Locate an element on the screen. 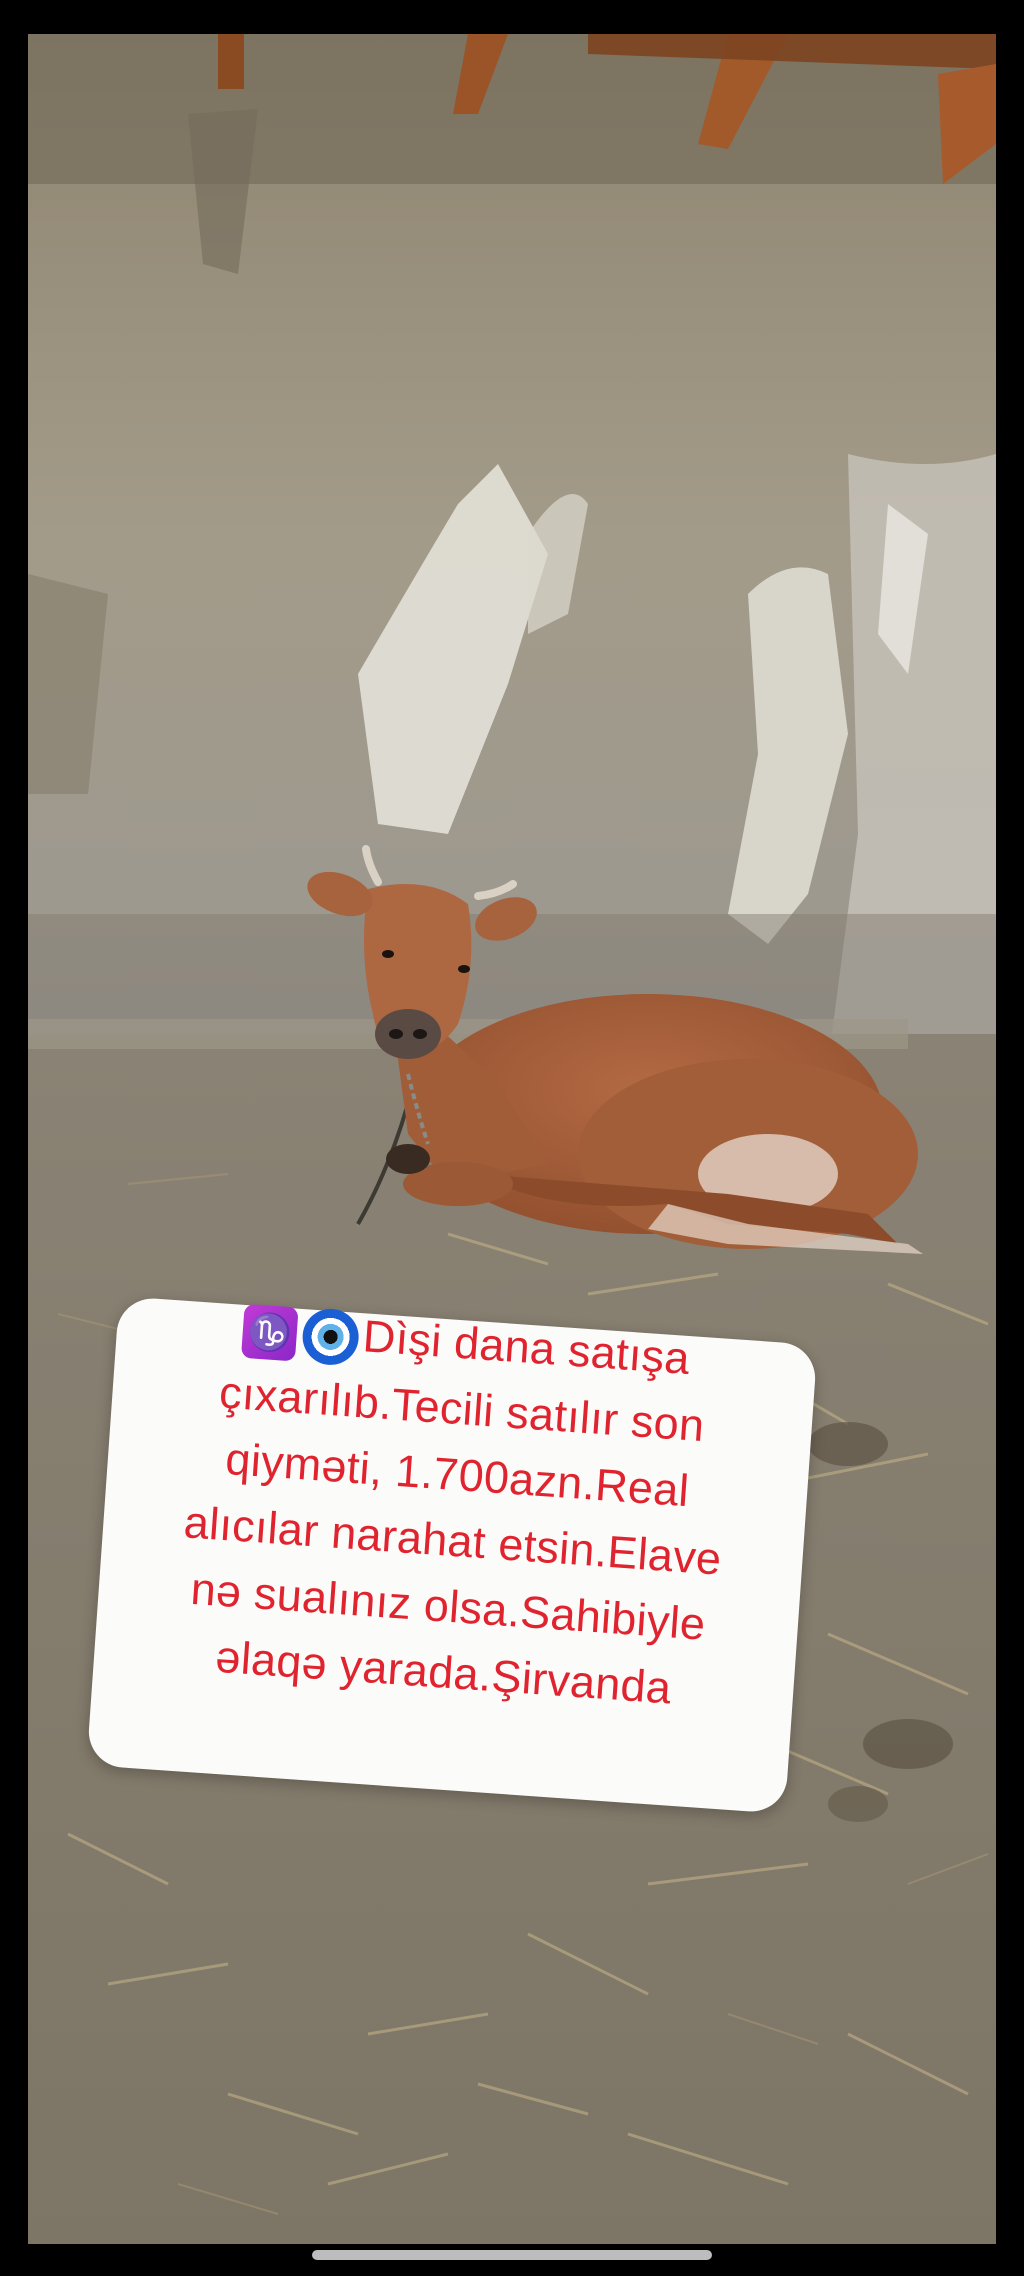 The image size is (1024, 2276). nazar-amulet-icon is located at coordinates (331, 1337).